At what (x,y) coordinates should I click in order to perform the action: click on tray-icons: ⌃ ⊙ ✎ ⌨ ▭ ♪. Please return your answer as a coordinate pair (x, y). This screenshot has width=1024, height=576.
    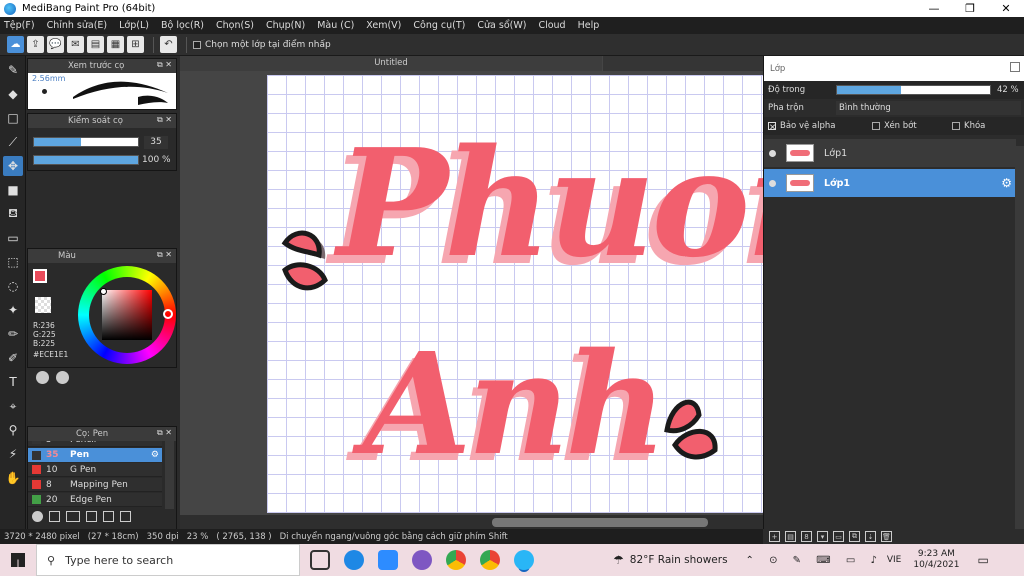
    Looking at the image, I should click on (814, 560).